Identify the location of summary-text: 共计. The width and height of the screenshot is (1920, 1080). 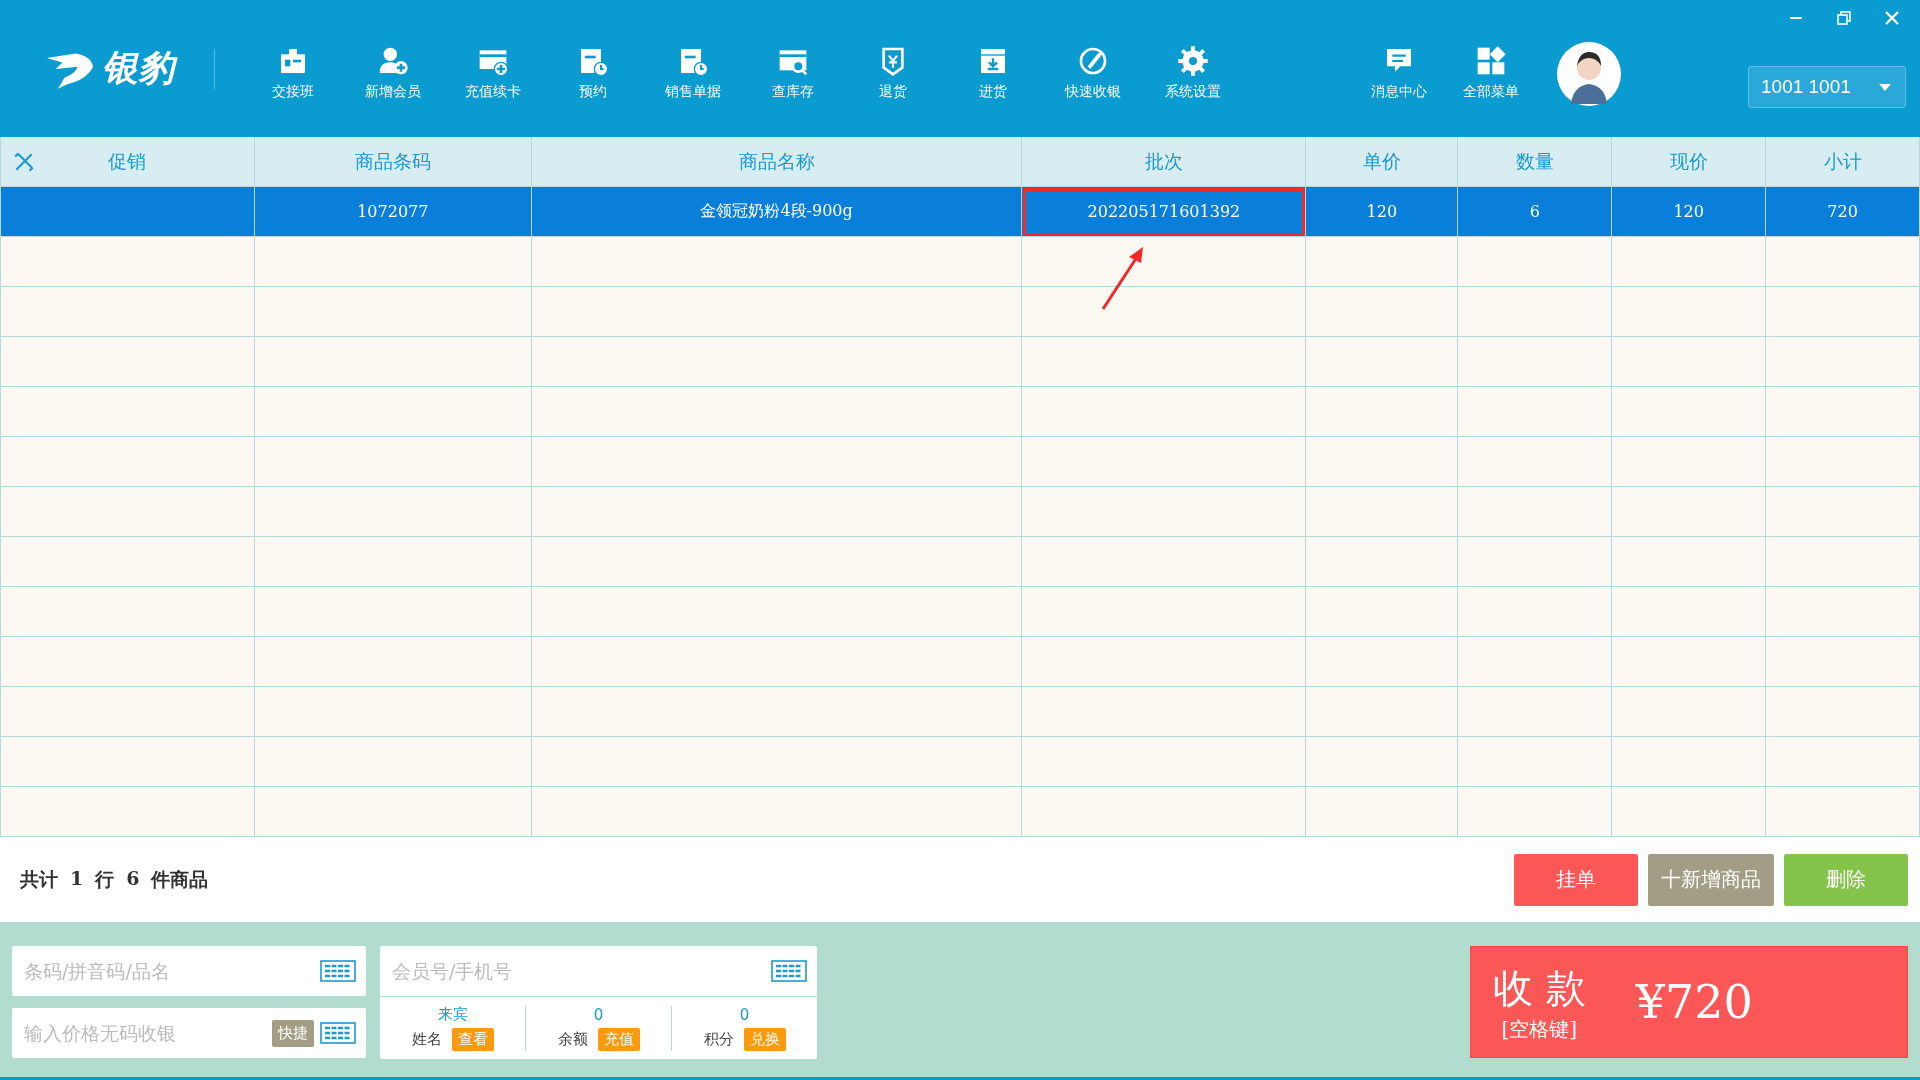
(39, 879).